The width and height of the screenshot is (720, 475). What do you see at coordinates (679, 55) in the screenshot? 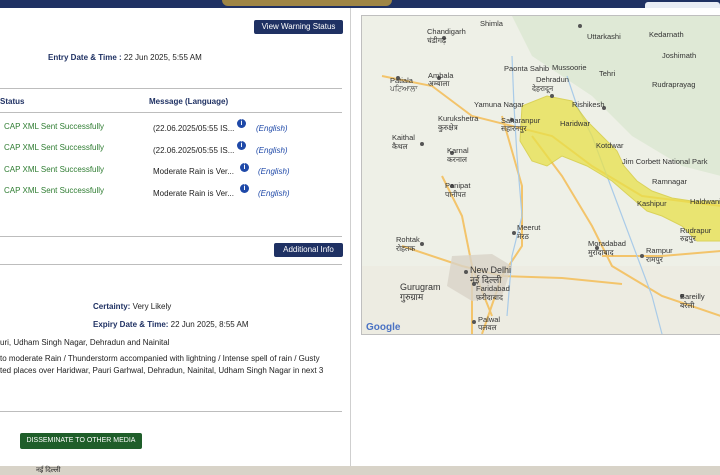
I see `map-label: Joshimath` at bounding box center [679, 55].